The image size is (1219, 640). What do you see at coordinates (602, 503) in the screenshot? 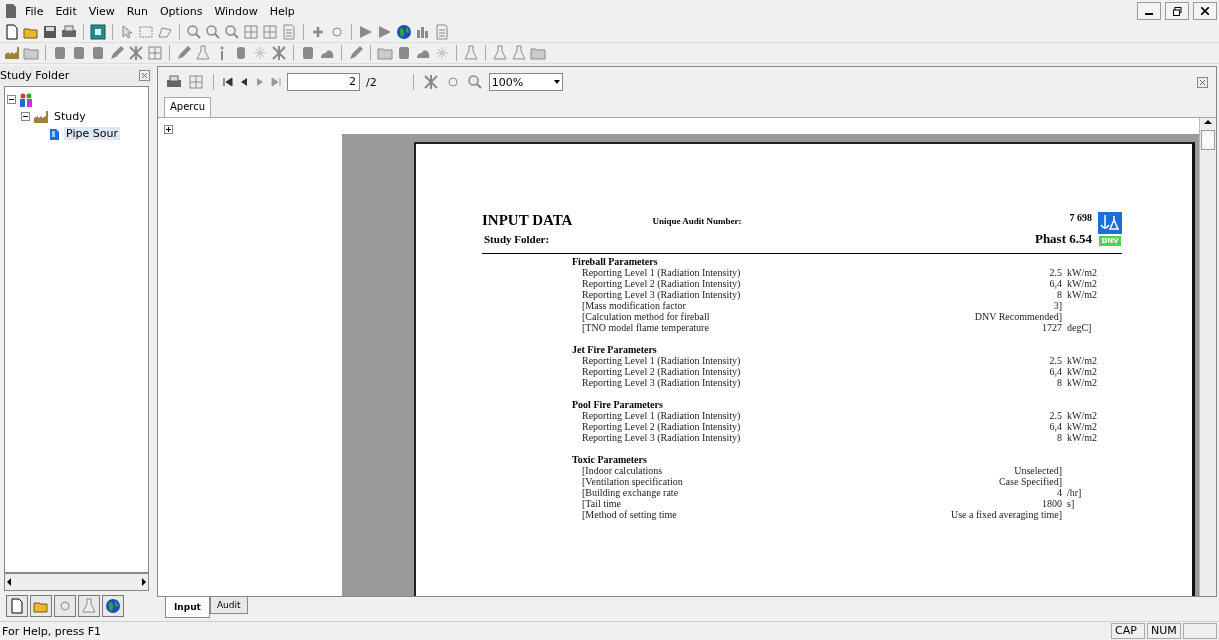
I see `parameter-label: [Tail time` at bounding box center [602, 503].